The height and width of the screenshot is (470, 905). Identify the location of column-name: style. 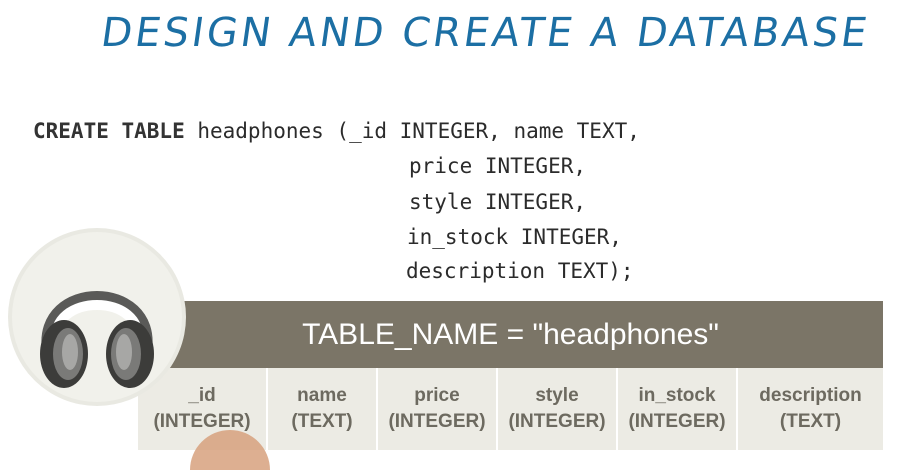
(557, 395).